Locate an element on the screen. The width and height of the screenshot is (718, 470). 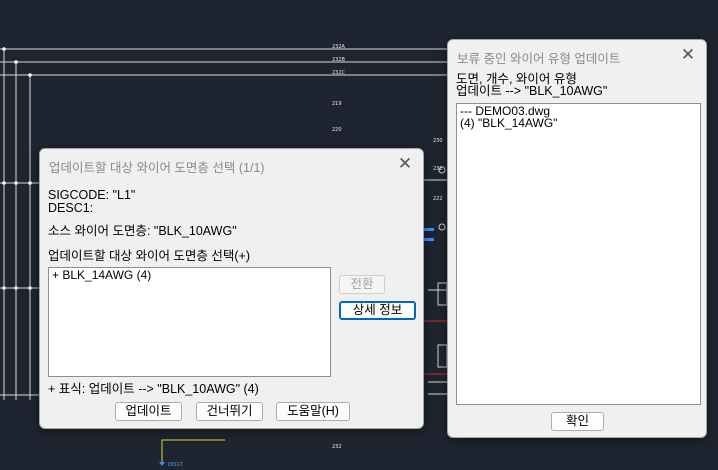
switch-button: 전환 is located at coordinates (362, 284).